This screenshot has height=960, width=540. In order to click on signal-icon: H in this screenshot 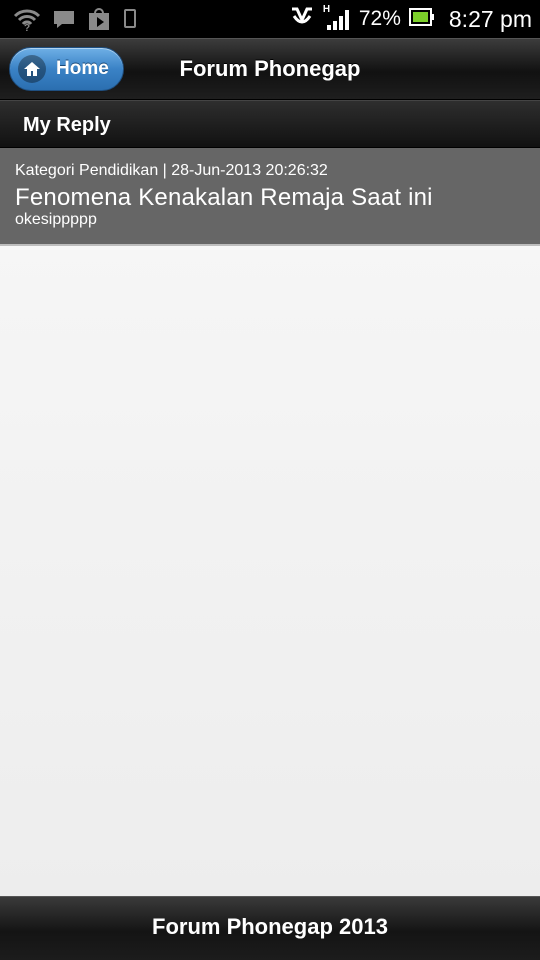, I will do `click(337, 18)`.